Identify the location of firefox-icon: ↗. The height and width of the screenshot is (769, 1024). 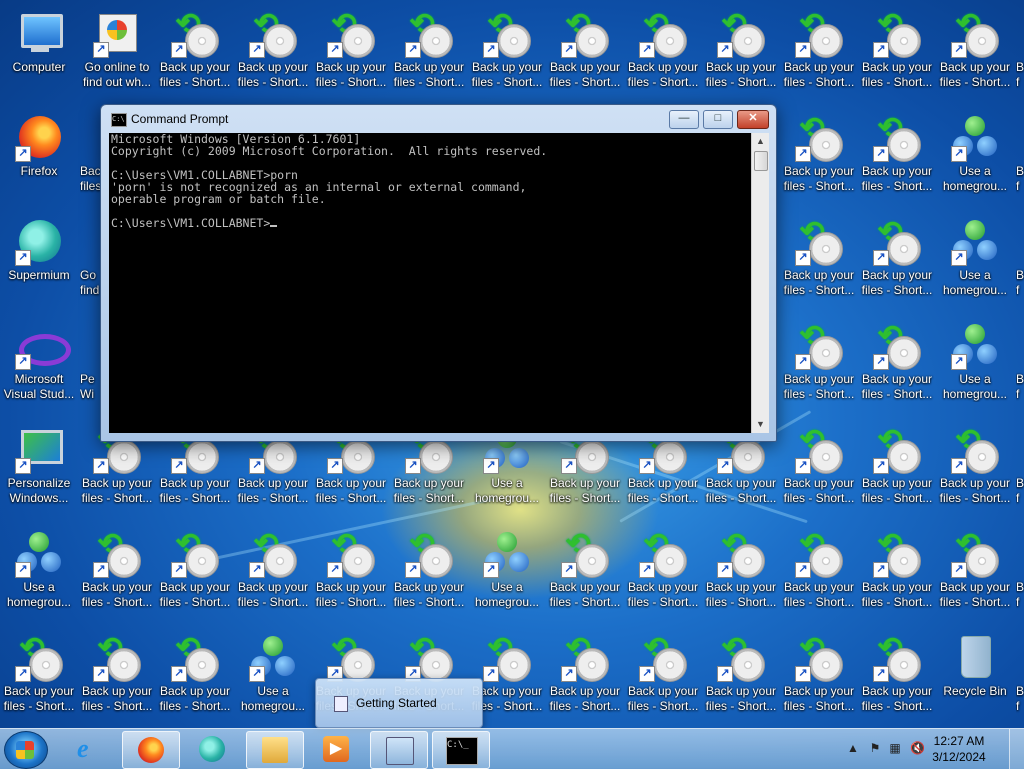
(39, 138).